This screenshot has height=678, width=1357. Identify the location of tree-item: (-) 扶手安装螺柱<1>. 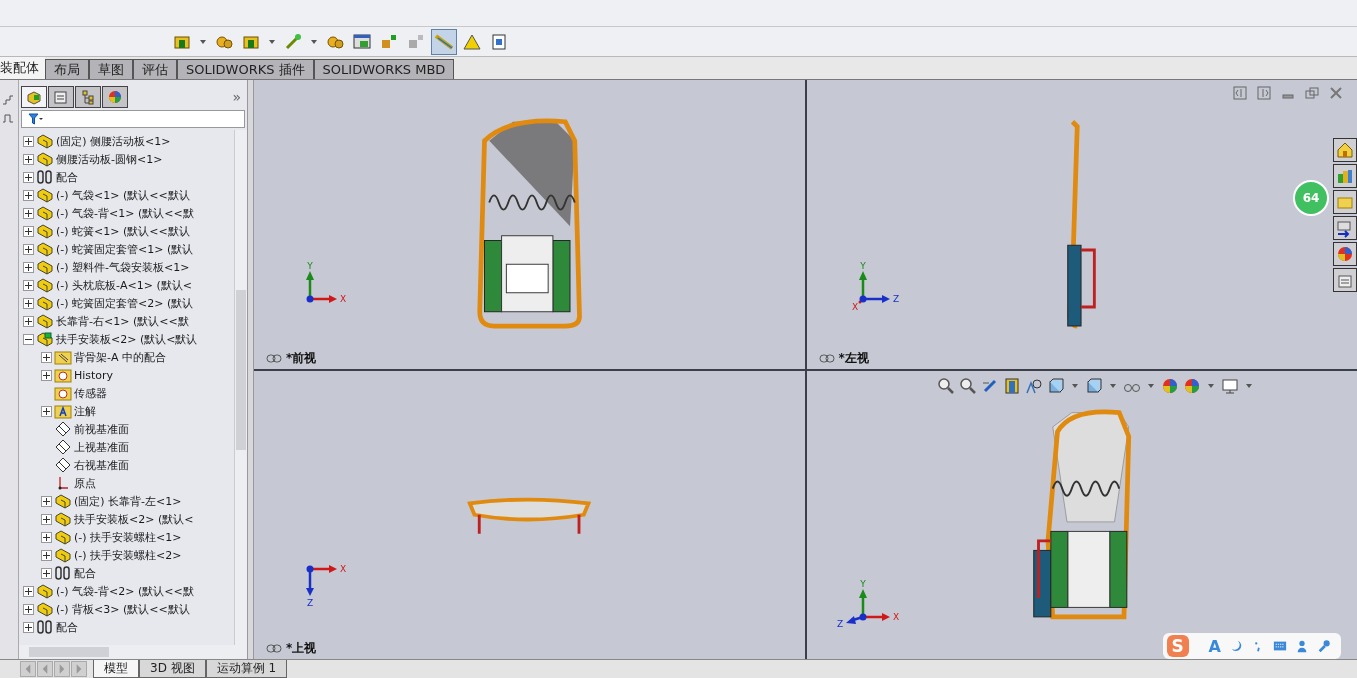
(128, 537).